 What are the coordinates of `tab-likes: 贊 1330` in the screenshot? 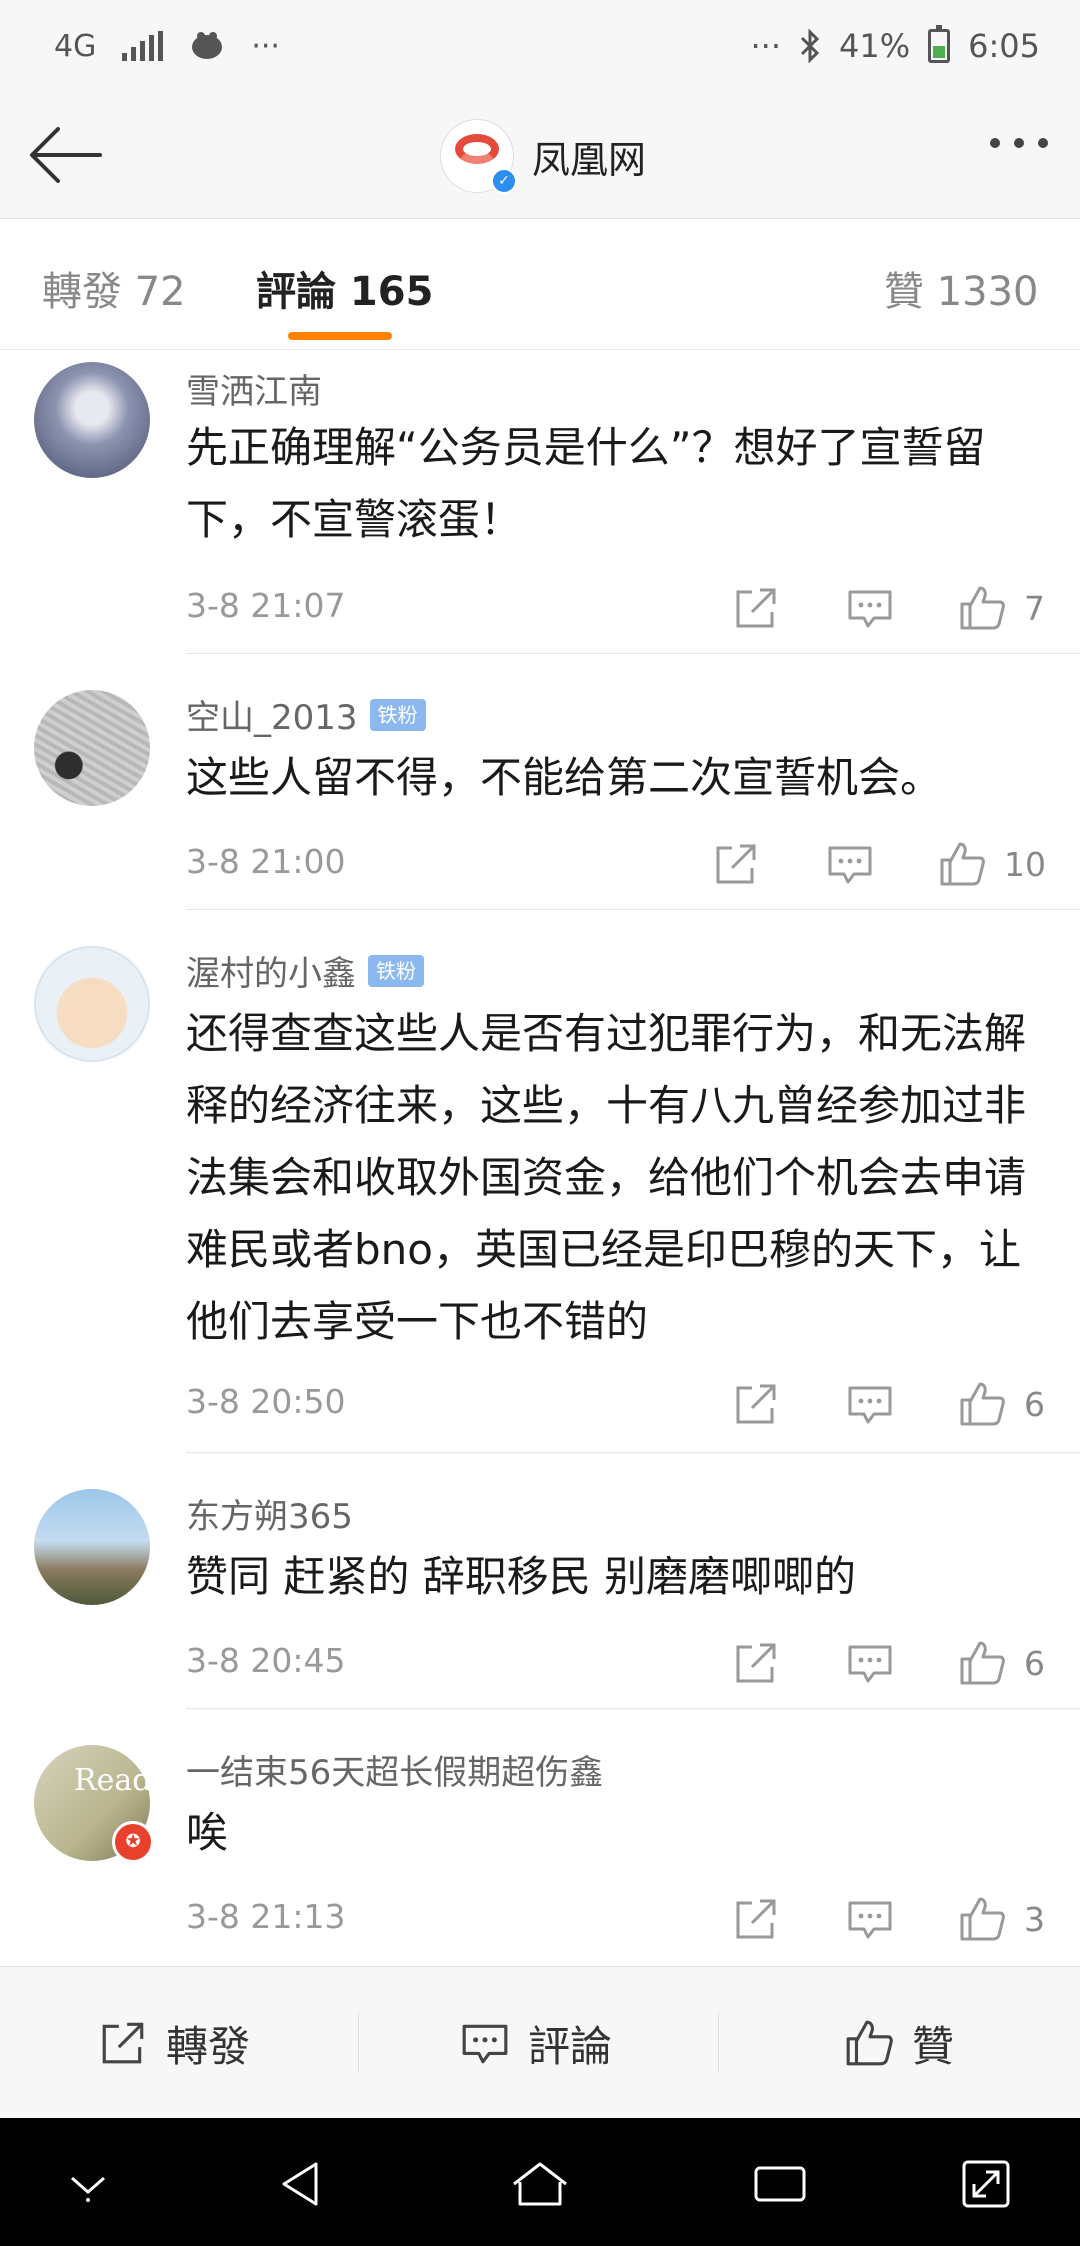 It's located at (961, 288).